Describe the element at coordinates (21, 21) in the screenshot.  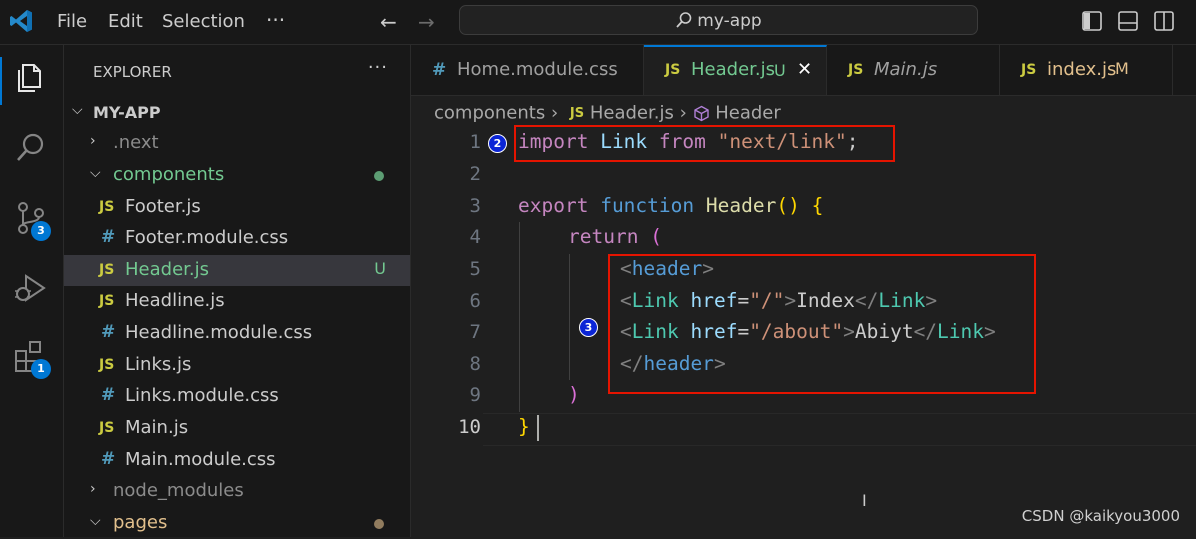
I see `vscode-logo-icon` at that location.